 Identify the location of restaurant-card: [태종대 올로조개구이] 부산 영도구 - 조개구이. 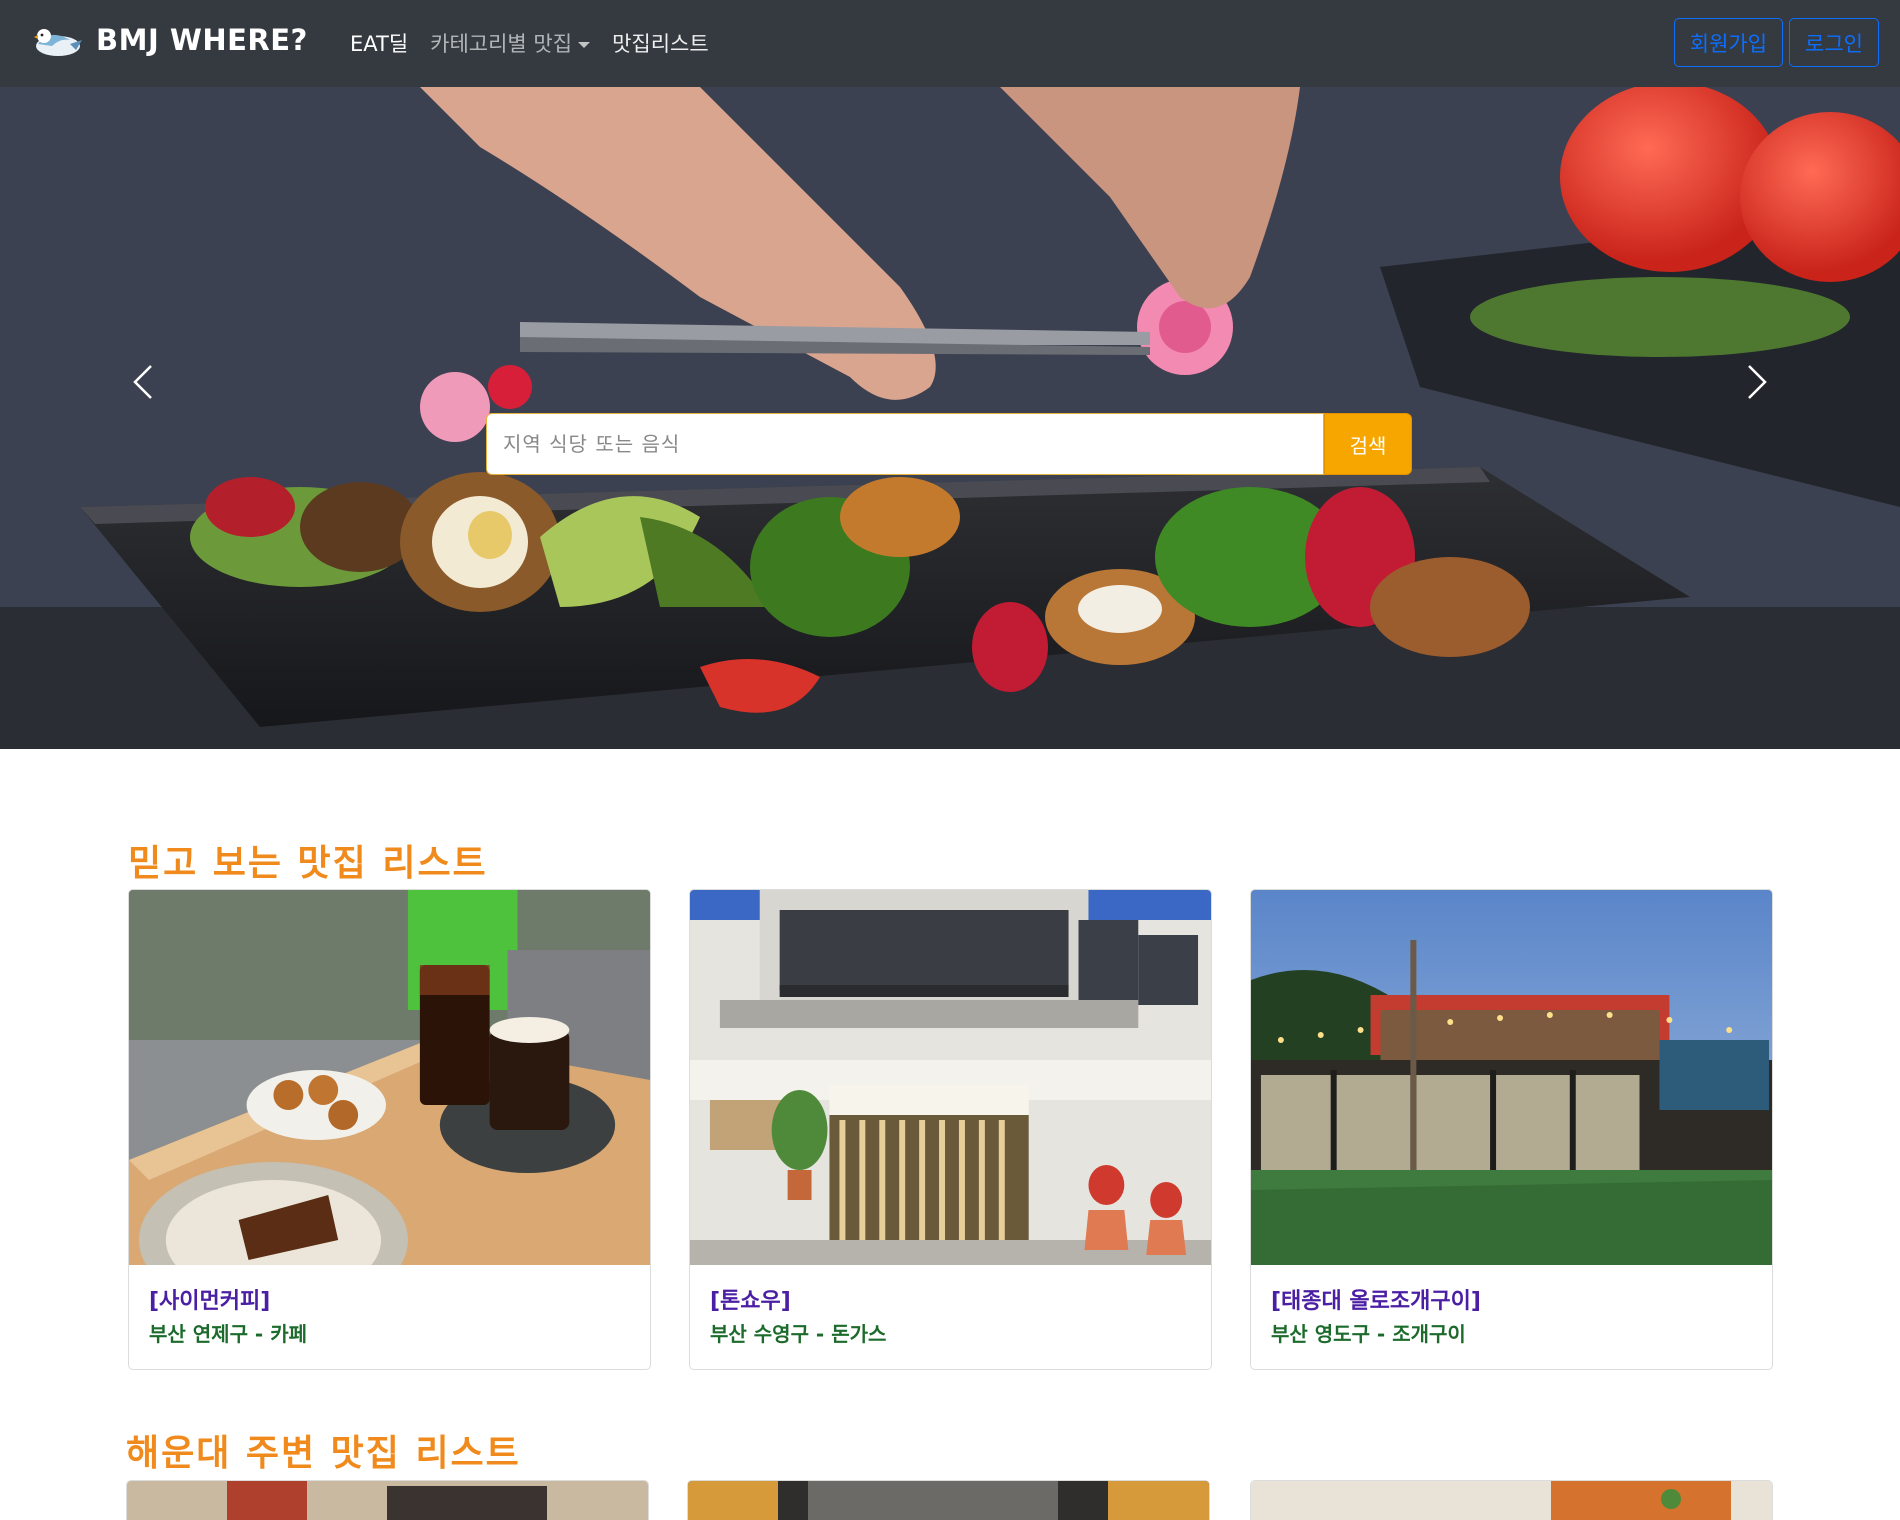
(1511, 1129).